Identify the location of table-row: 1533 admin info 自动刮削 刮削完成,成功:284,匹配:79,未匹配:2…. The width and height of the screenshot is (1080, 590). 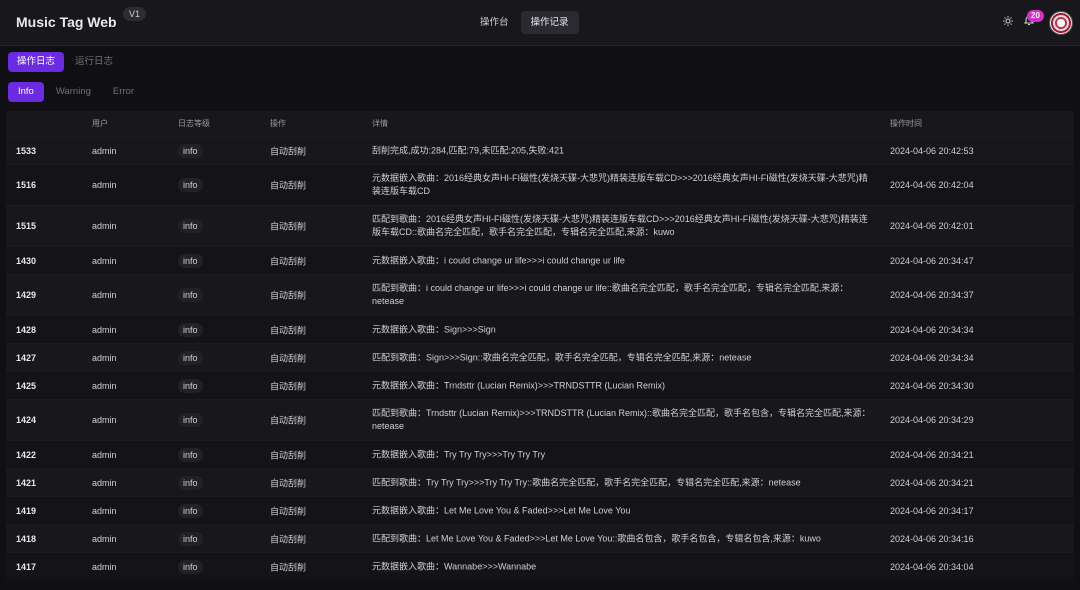
(540, 150).